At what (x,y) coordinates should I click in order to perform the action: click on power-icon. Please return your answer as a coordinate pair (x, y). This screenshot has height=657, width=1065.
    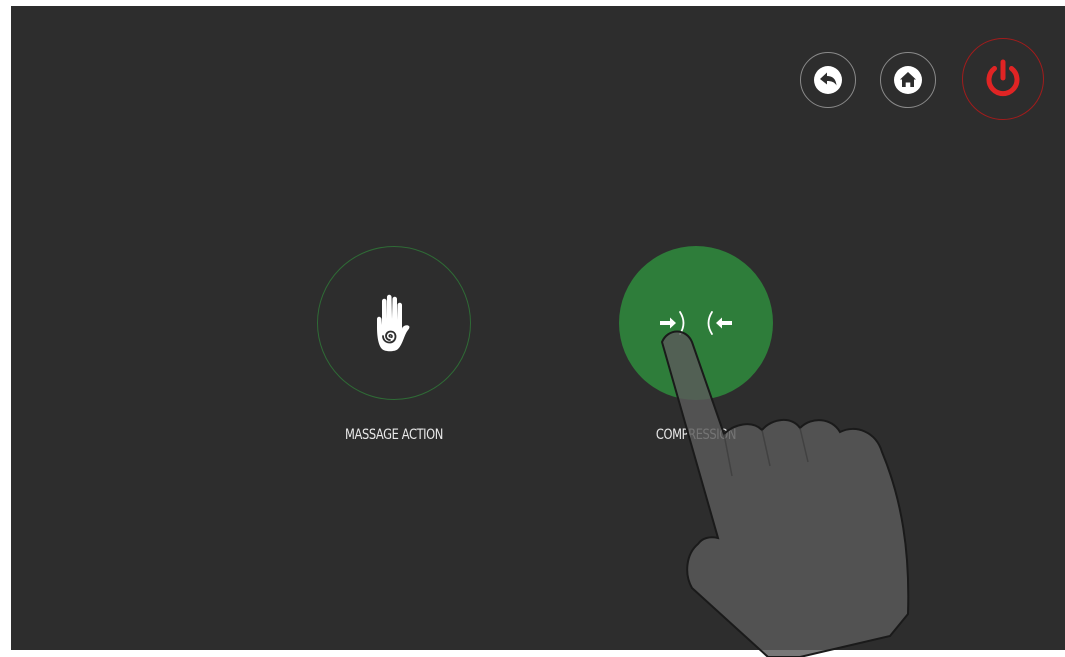
    Looking at the image, I should click on (1003, 78).